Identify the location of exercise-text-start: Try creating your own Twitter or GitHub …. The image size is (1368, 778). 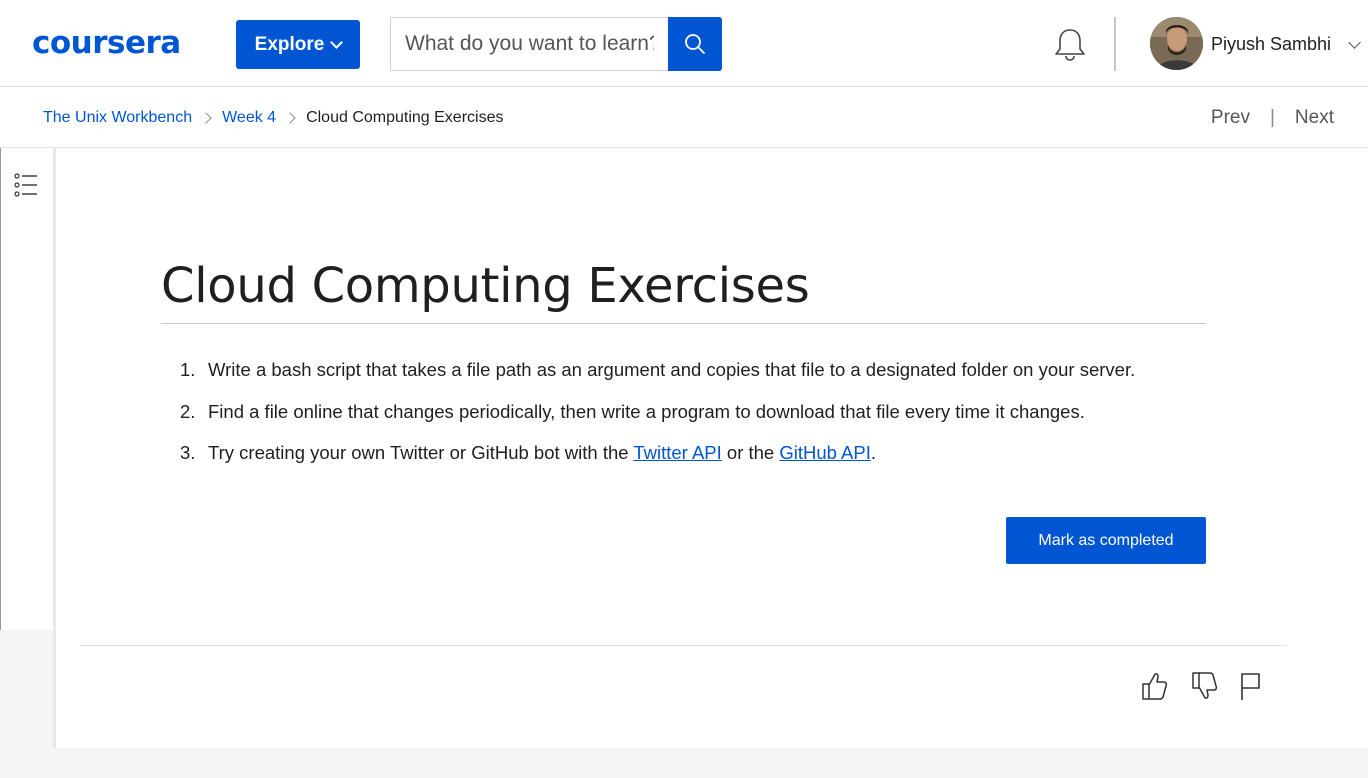
(421, 452).